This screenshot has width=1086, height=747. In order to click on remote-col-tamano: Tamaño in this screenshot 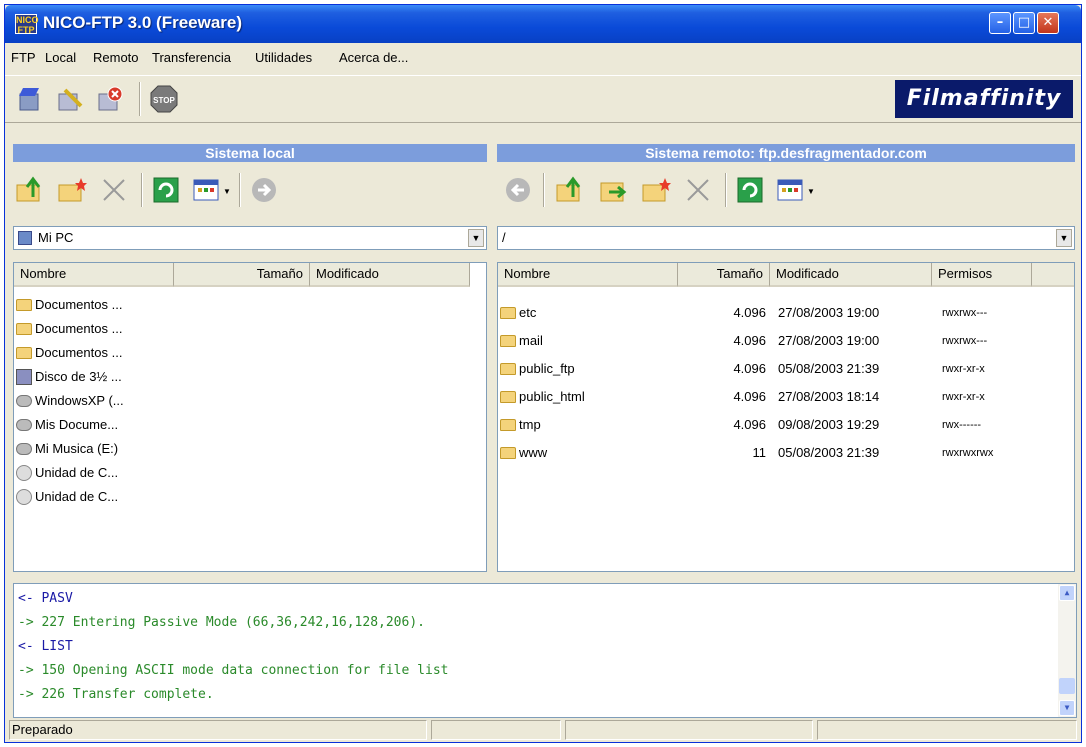, I will do `click(724, 275)`.